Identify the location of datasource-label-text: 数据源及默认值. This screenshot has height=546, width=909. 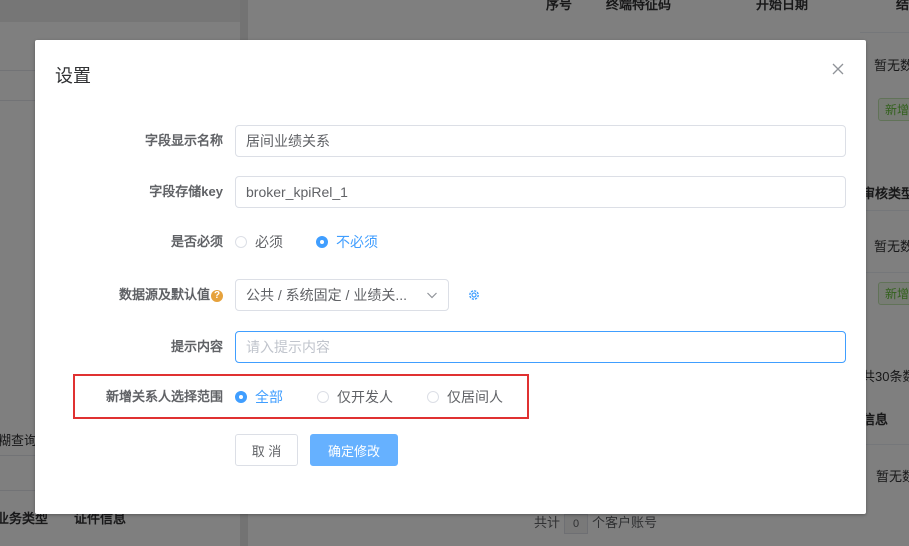
(164, 294).